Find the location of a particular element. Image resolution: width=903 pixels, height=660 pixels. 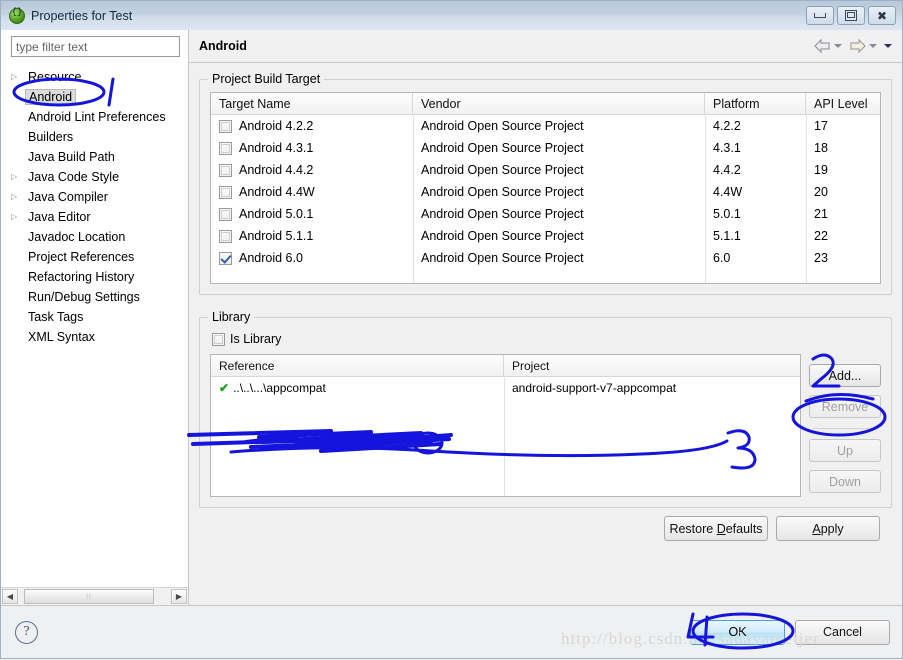

restore-defaults-button: Restore Defaults is located at coordinates (716, 528).